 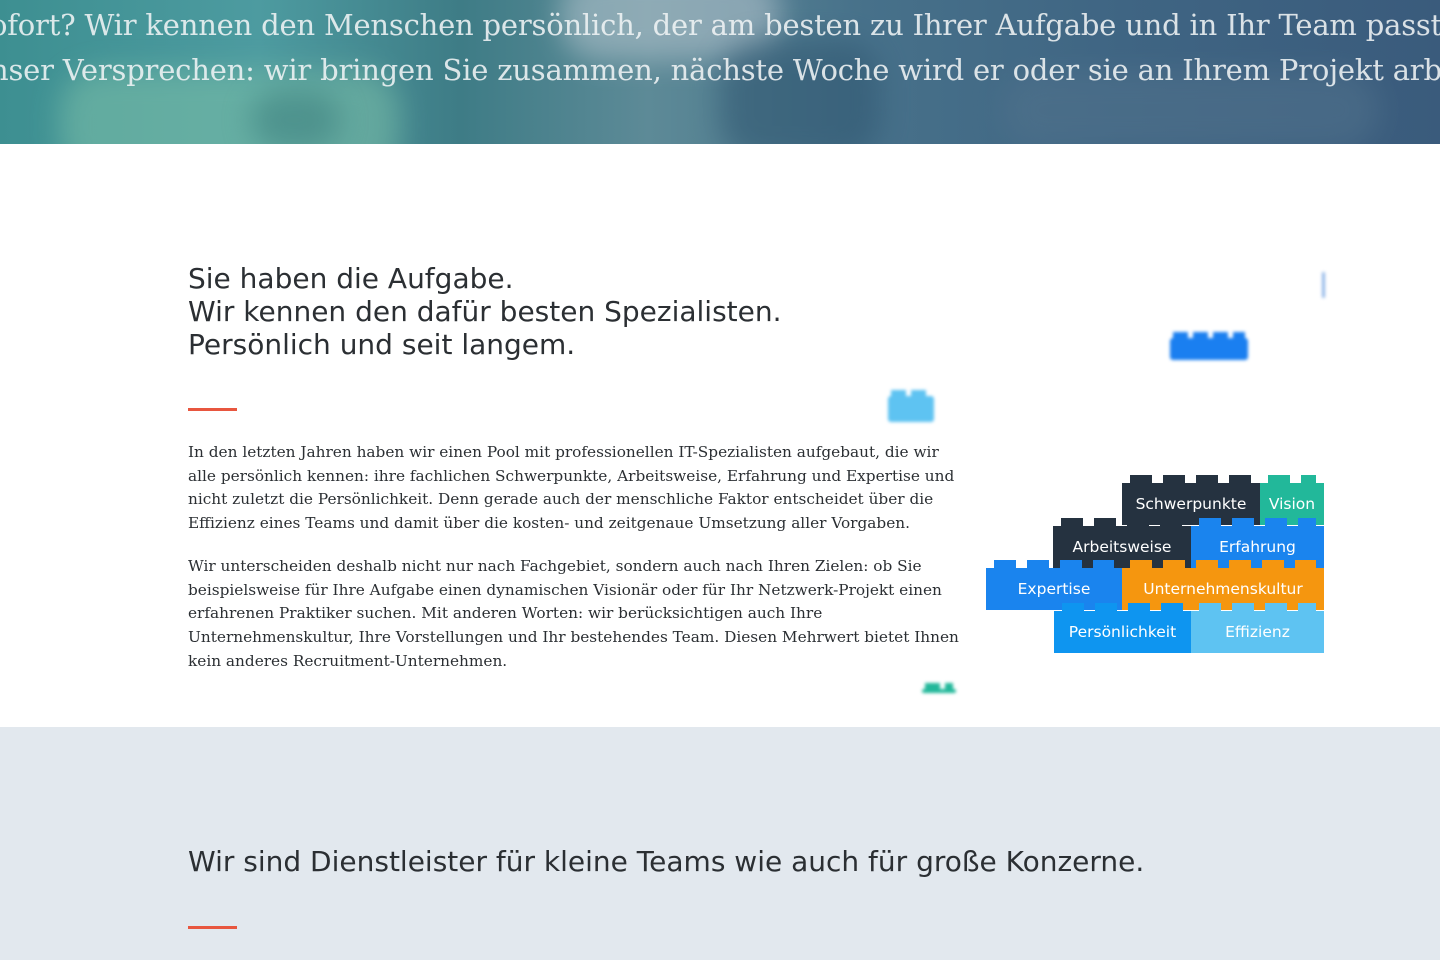 What do you see at coordinates (1054, 589) in the screenshot?
I see `brick-label: Expertise` at bounding box center [1054, 589].